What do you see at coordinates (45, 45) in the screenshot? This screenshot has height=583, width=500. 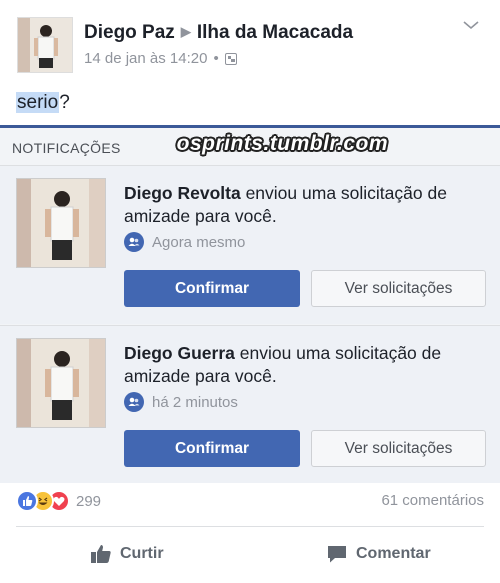 I see `author-avatar` at bounding box center [45, 45].